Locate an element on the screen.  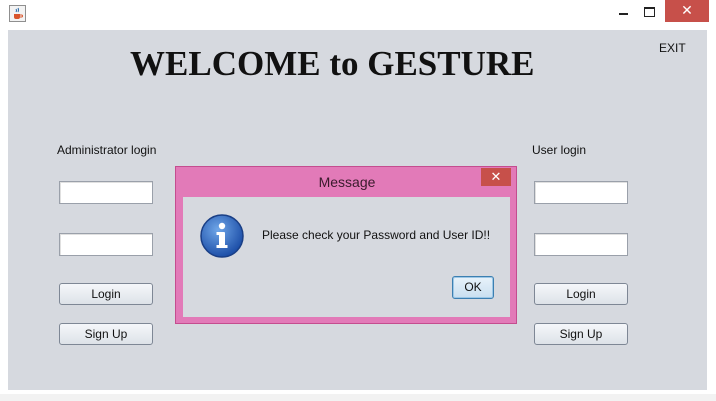
maximize-icon is located at coordinates (649, 12).